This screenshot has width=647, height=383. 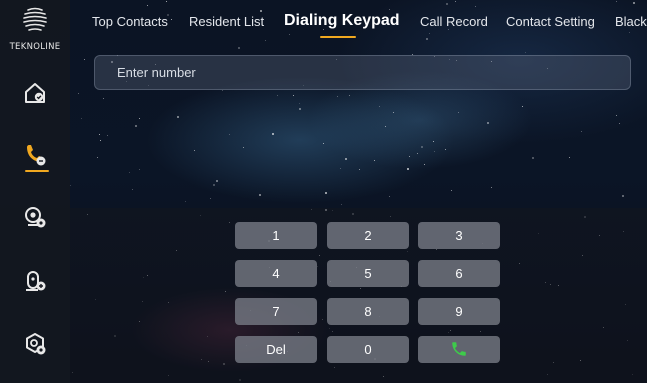 What do you see at coordinates (226, 21) in the screenshot?
I see `tab-resident-list: Resident List` at bounding box center [226, 21].